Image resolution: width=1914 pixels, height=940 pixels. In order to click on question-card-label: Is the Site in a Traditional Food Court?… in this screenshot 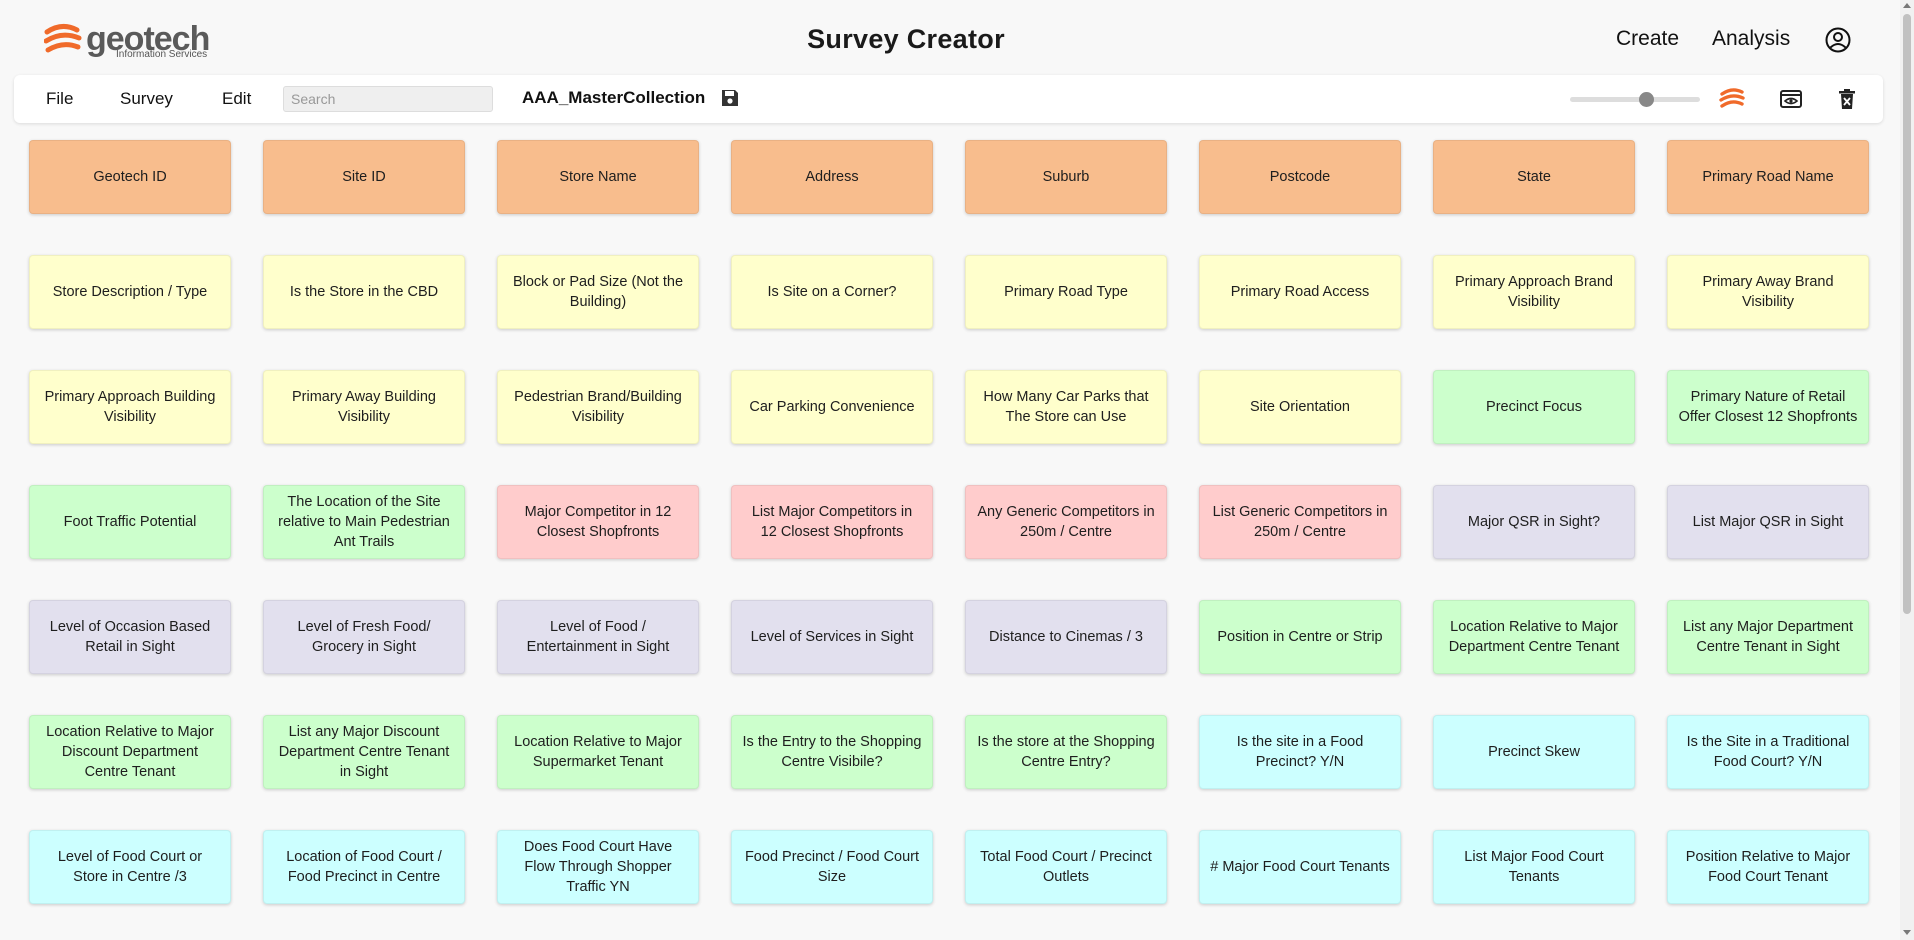, I will do `click(1768, 752)`.